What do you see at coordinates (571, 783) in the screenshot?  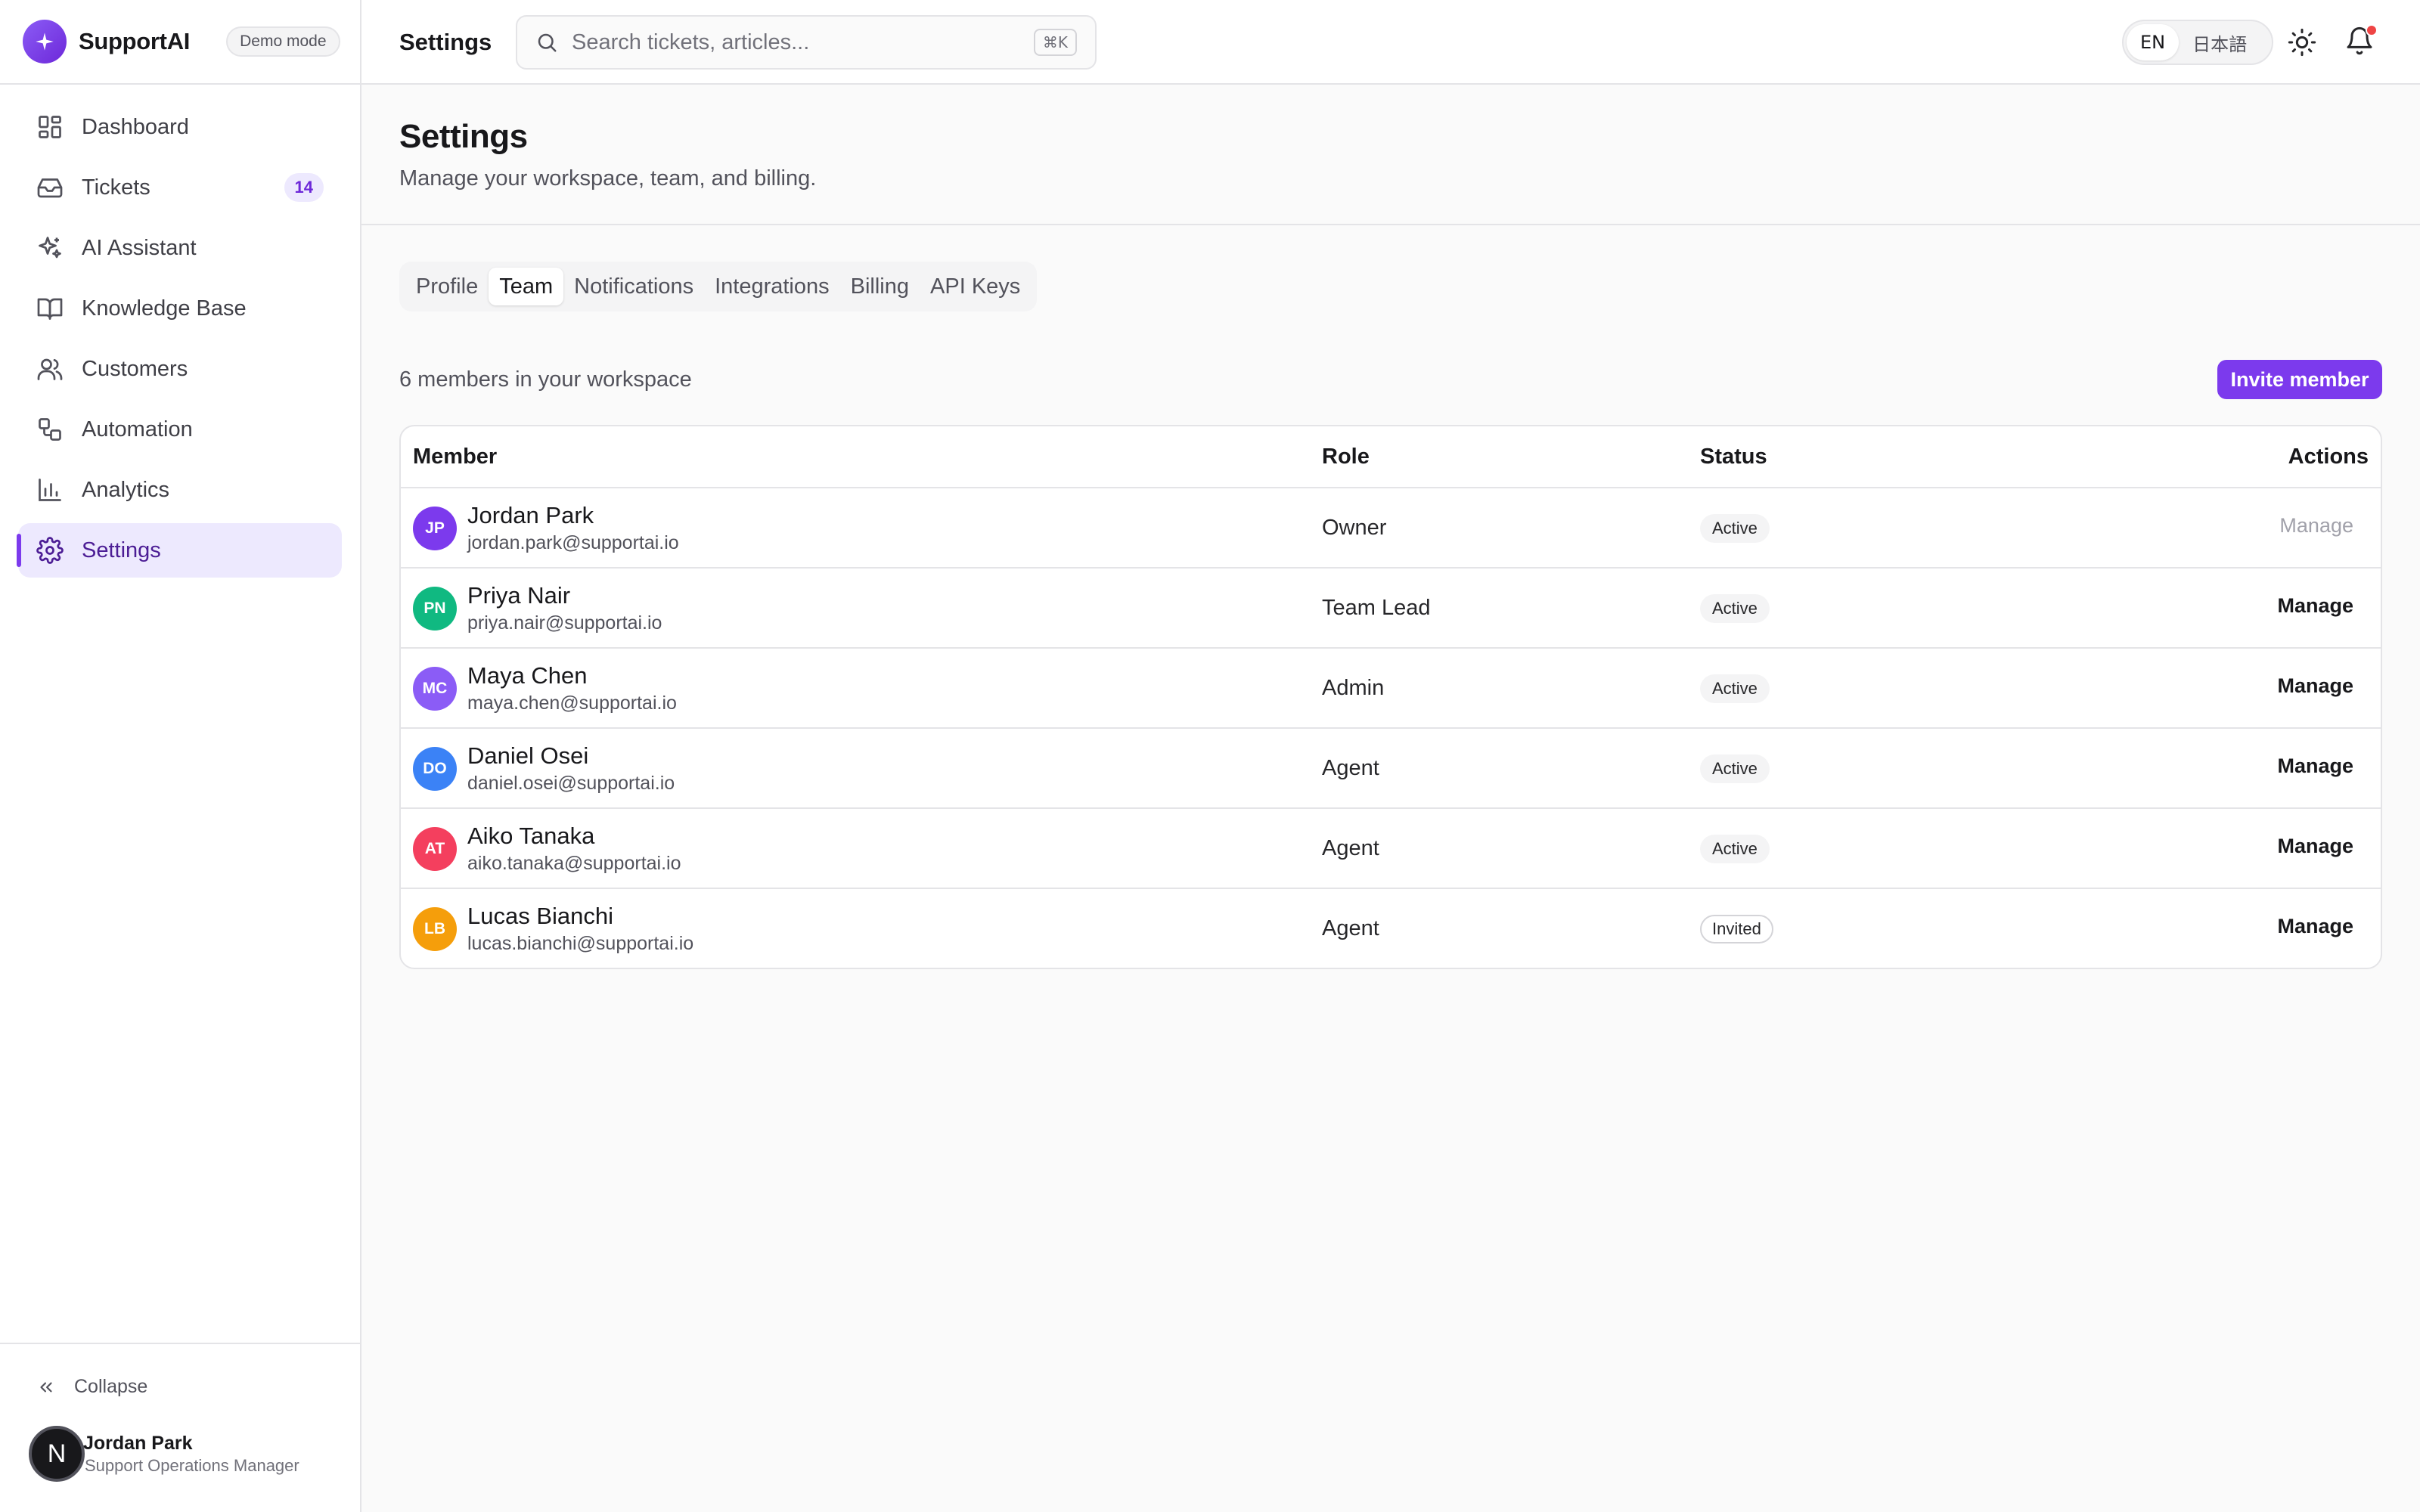 I see `member-email: daniel.osei@supportai.io` at bounding box center [571, 783].